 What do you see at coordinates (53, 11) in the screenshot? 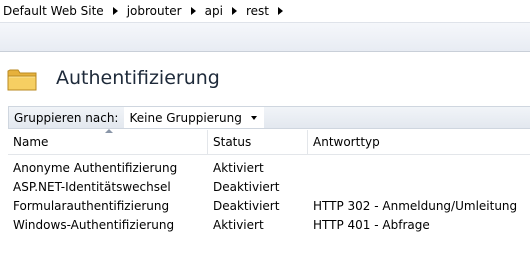
I see `breadcrumb-item-site: Default Web Site` at bounding box center [53, 11].